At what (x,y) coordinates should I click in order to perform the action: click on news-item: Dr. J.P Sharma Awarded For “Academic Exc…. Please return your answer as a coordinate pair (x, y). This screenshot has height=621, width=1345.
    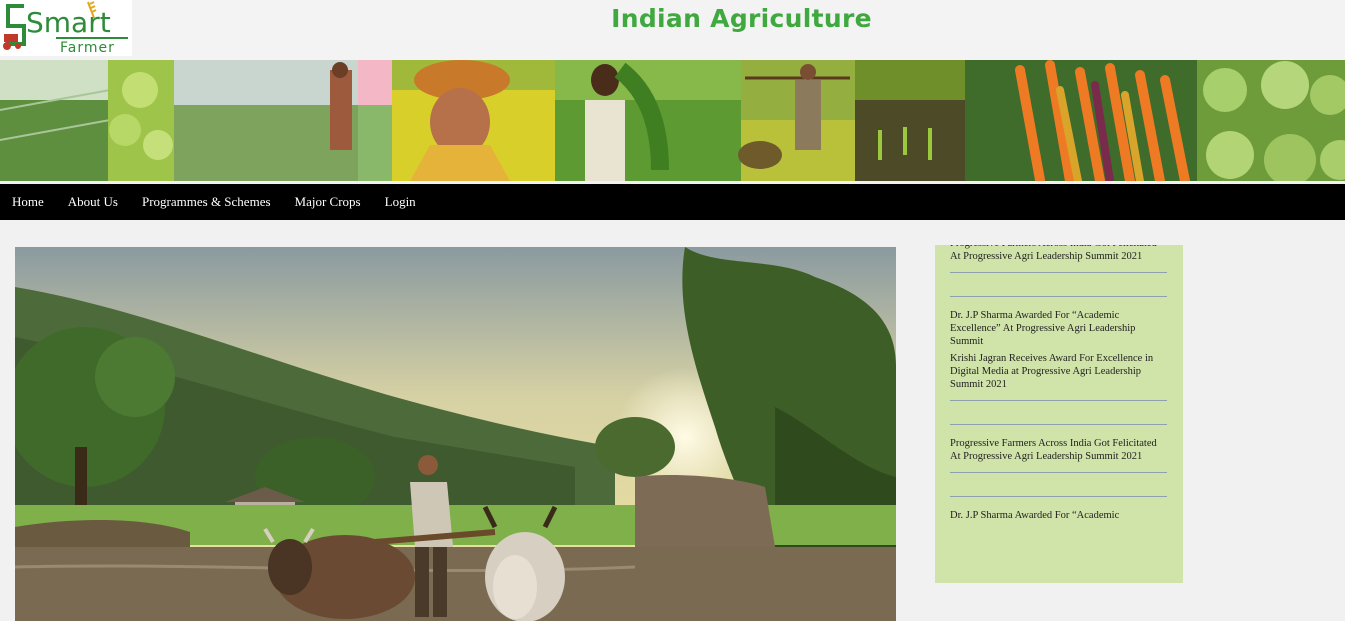
    Looking at the image, I should click on (1058, 328).